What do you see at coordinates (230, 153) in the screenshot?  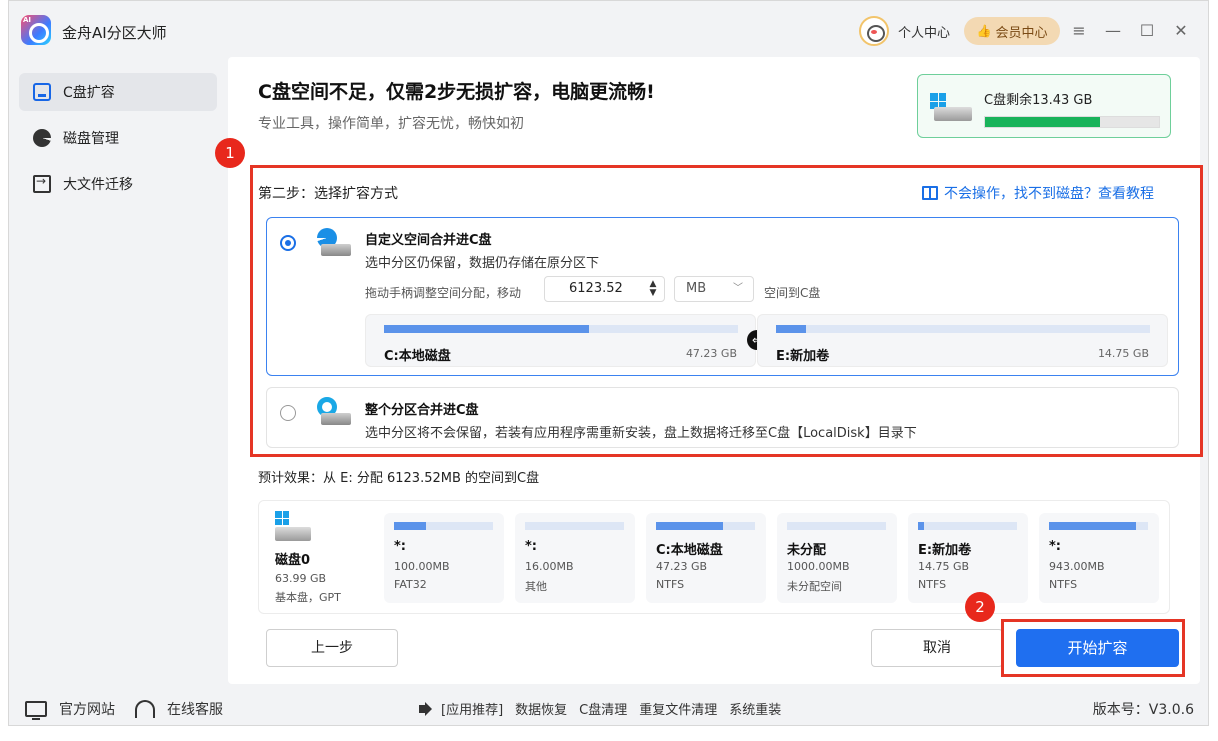 I see `step-marker-1: 1` at bounding box center [230, 153].